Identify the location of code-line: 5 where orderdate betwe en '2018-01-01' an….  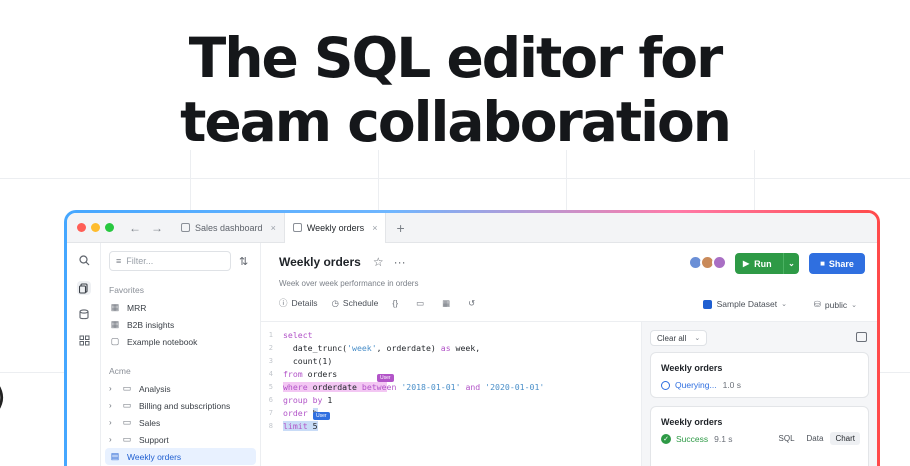
(402, 386).